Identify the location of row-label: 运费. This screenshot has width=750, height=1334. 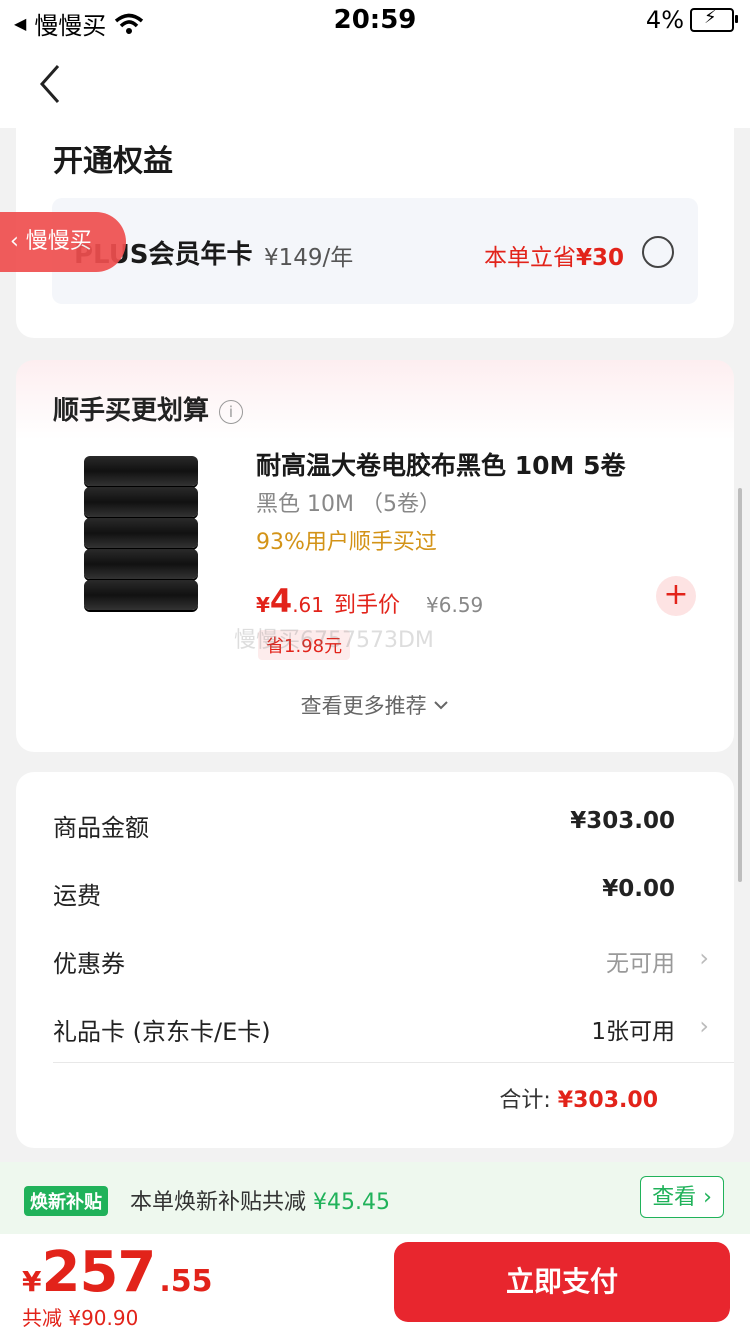
(77, 896).